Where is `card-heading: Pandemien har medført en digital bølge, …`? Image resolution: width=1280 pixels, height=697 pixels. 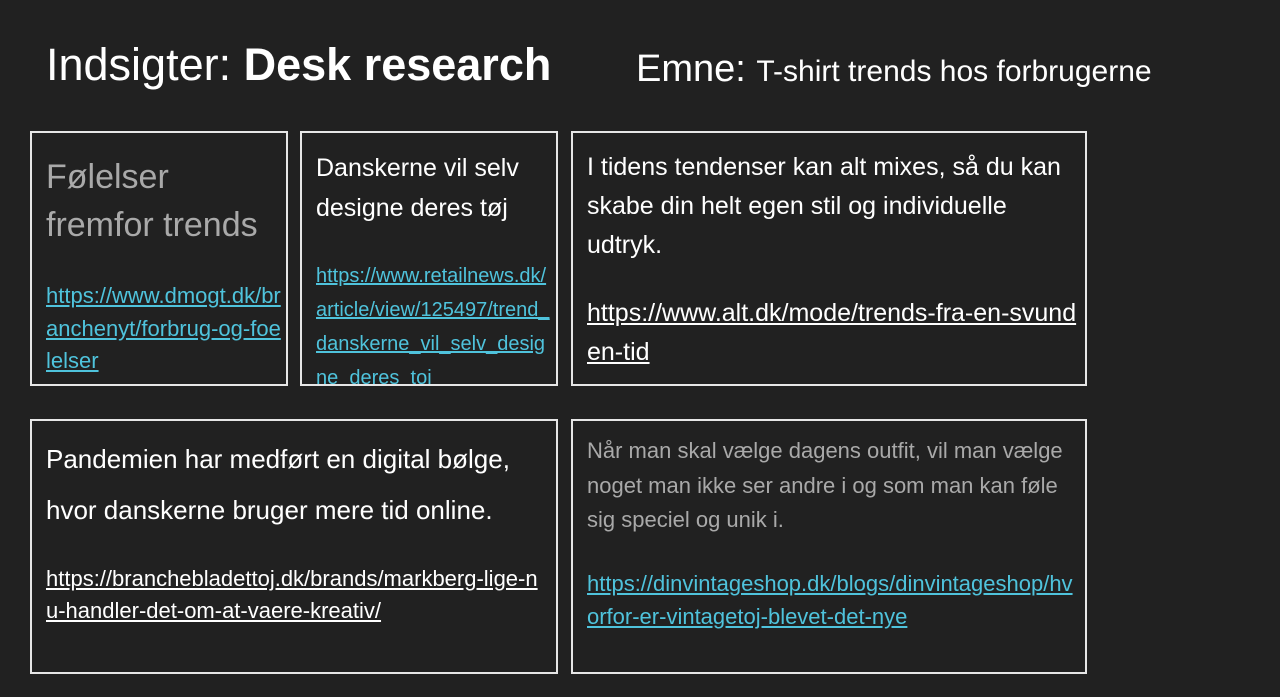
card-heading: Pandemien har medført en digital bølge, … is located at coordinates (278, 484).